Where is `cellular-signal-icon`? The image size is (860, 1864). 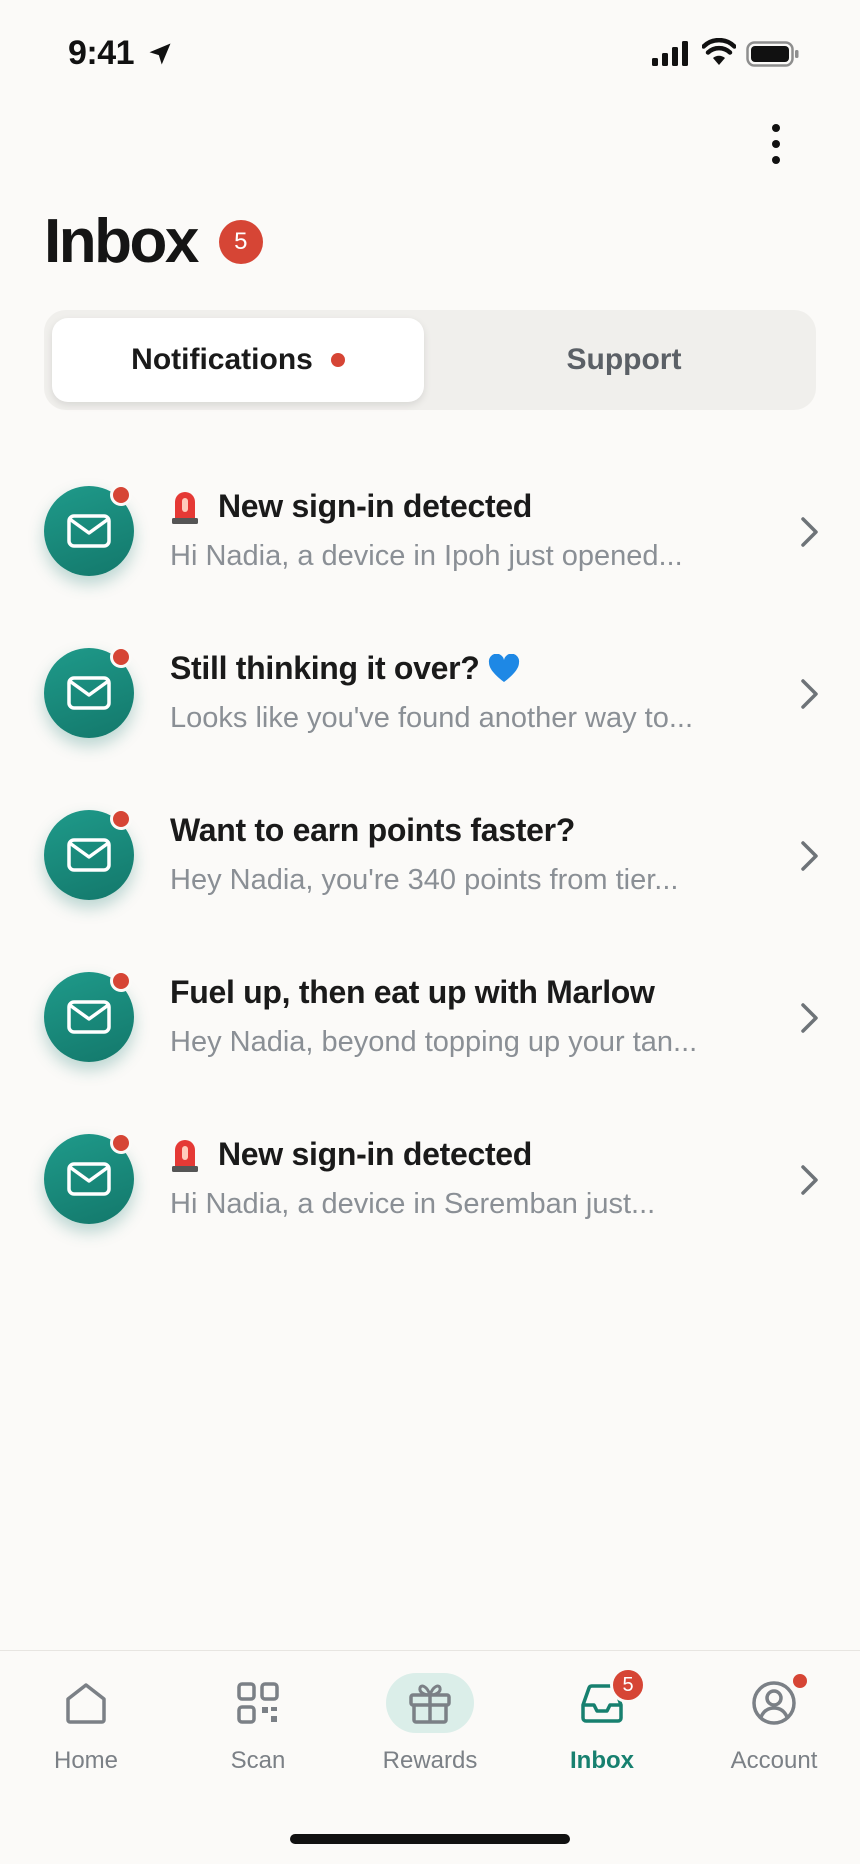 cellular-signal-icon is located at coordinates (670, 53).